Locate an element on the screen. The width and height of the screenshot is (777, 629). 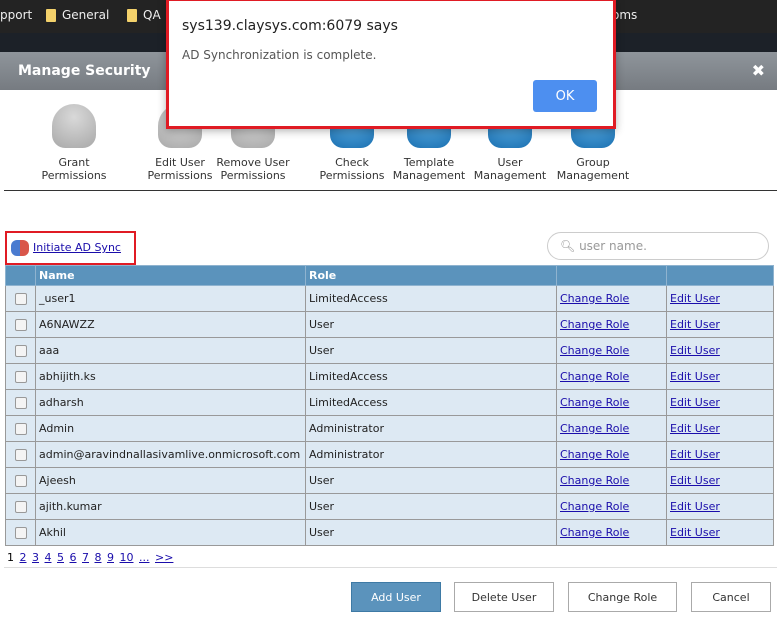
user-name: aaa is located at coordinates (170, 350).